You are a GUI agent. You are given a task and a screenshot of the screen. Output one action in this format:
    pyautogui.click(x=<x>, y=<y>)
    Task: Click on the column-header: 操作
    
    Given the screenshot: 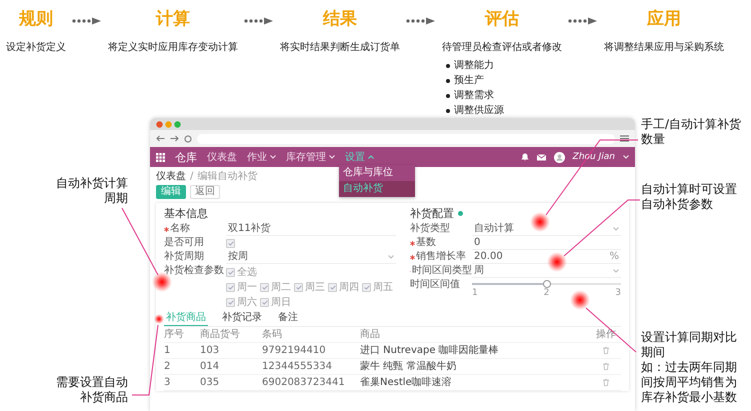 What is the action you would take?
    pyautogui.click(x=606, y=335)
    